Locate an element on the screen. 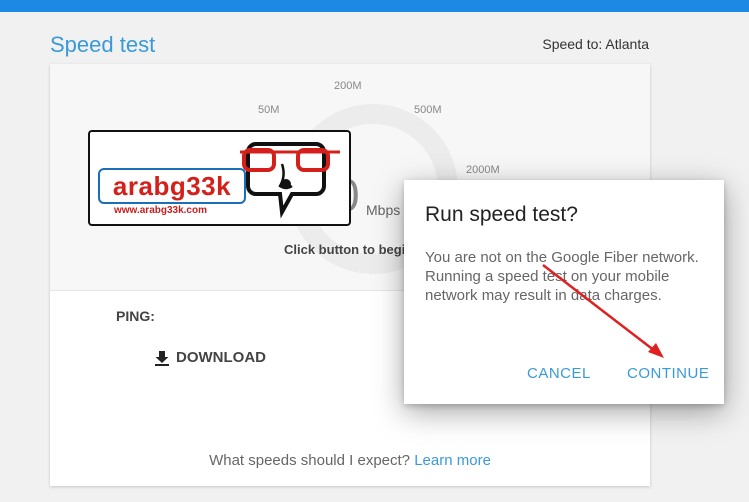 Image resolution: width=749 pixels, height=502 pixels. tick-500m: 500M is located at coordinates (428, 110).